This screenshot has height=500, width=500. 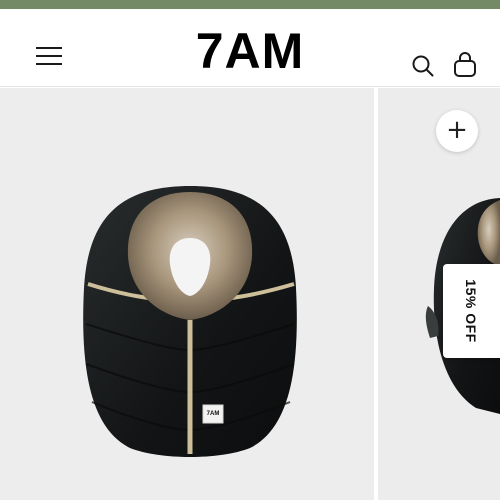 I want to click on search-button, so click(x=423, y=66).